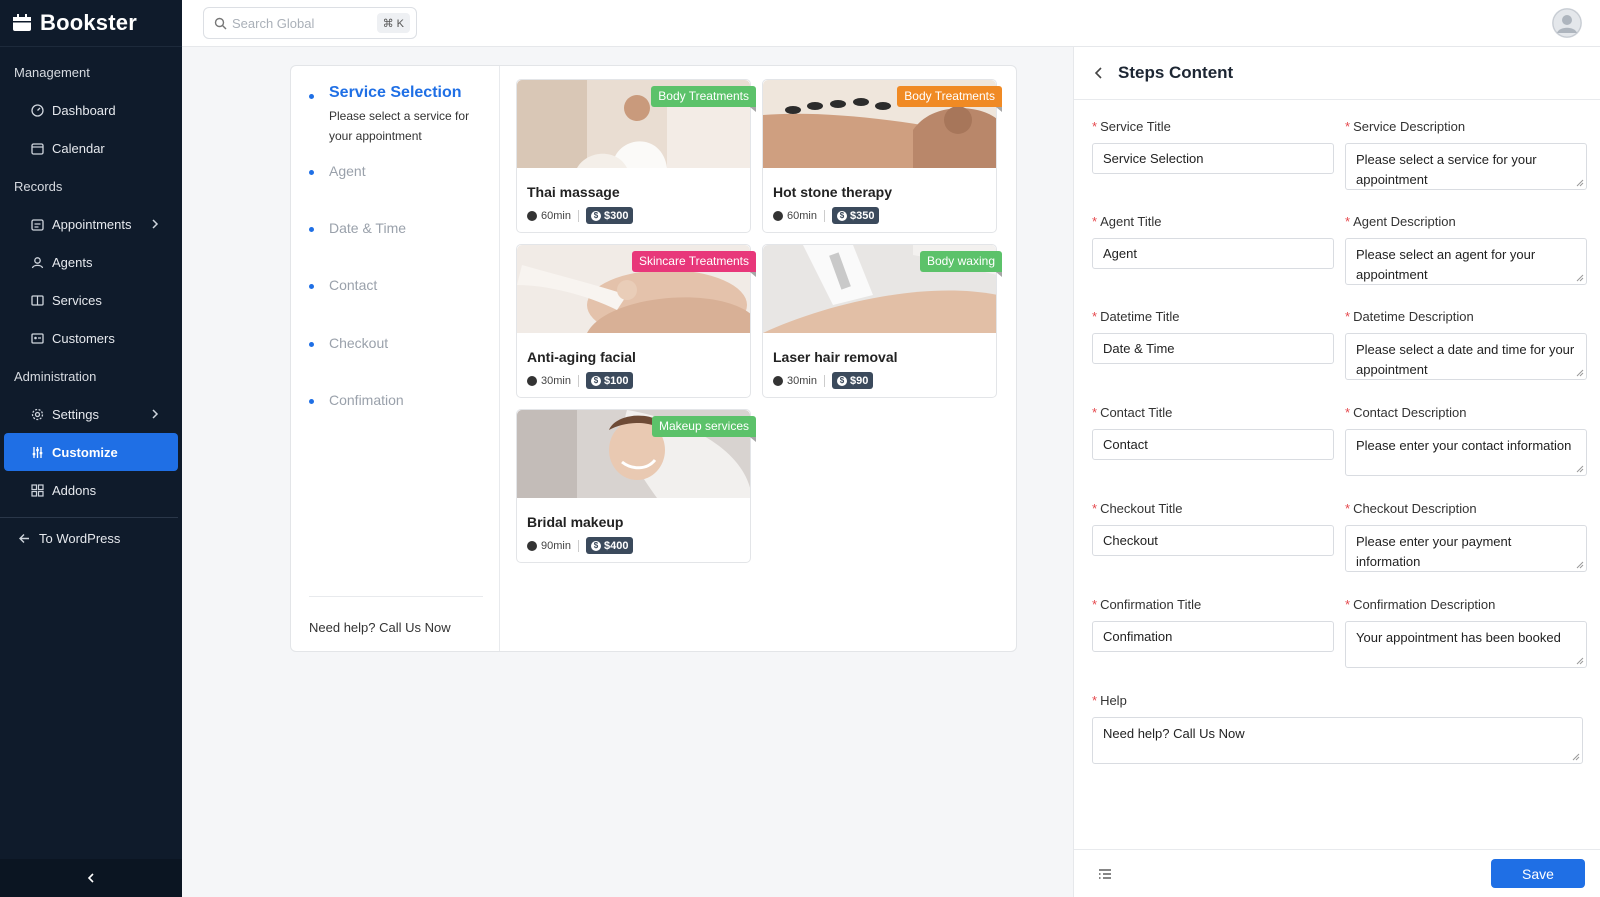 The height and width of the screenshot is (897, 1600). I want to click on service-meta: 30min $ $90, so click(823, 380).